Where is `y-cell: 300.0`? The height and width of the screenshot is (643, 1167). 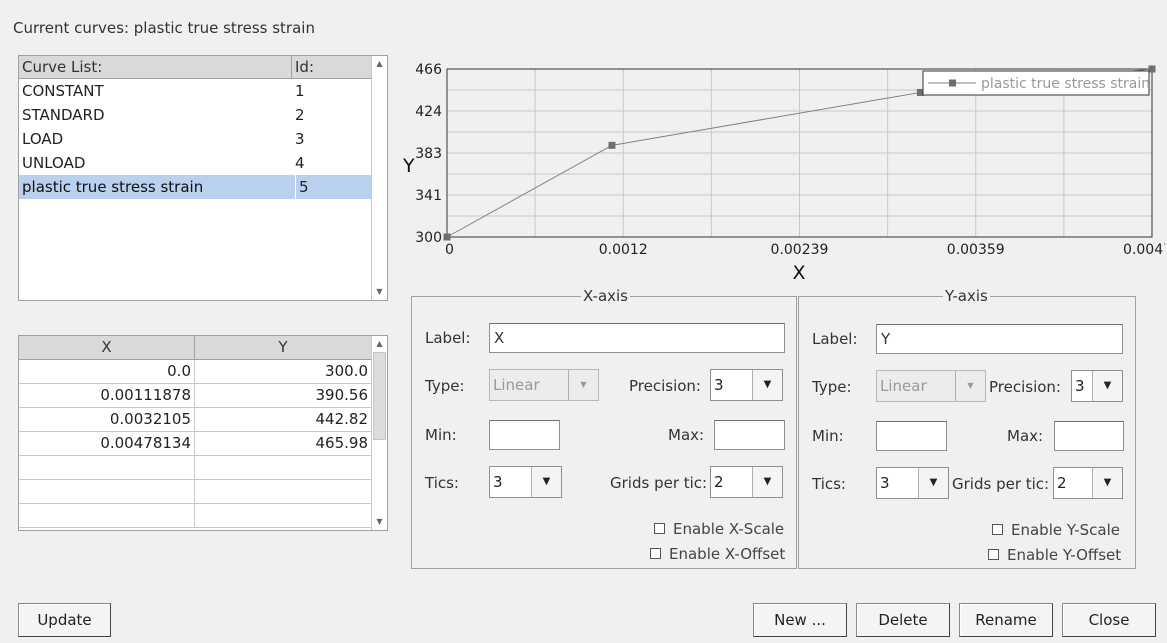
y-cell: 300.0 is located at coordinates (283, 372).